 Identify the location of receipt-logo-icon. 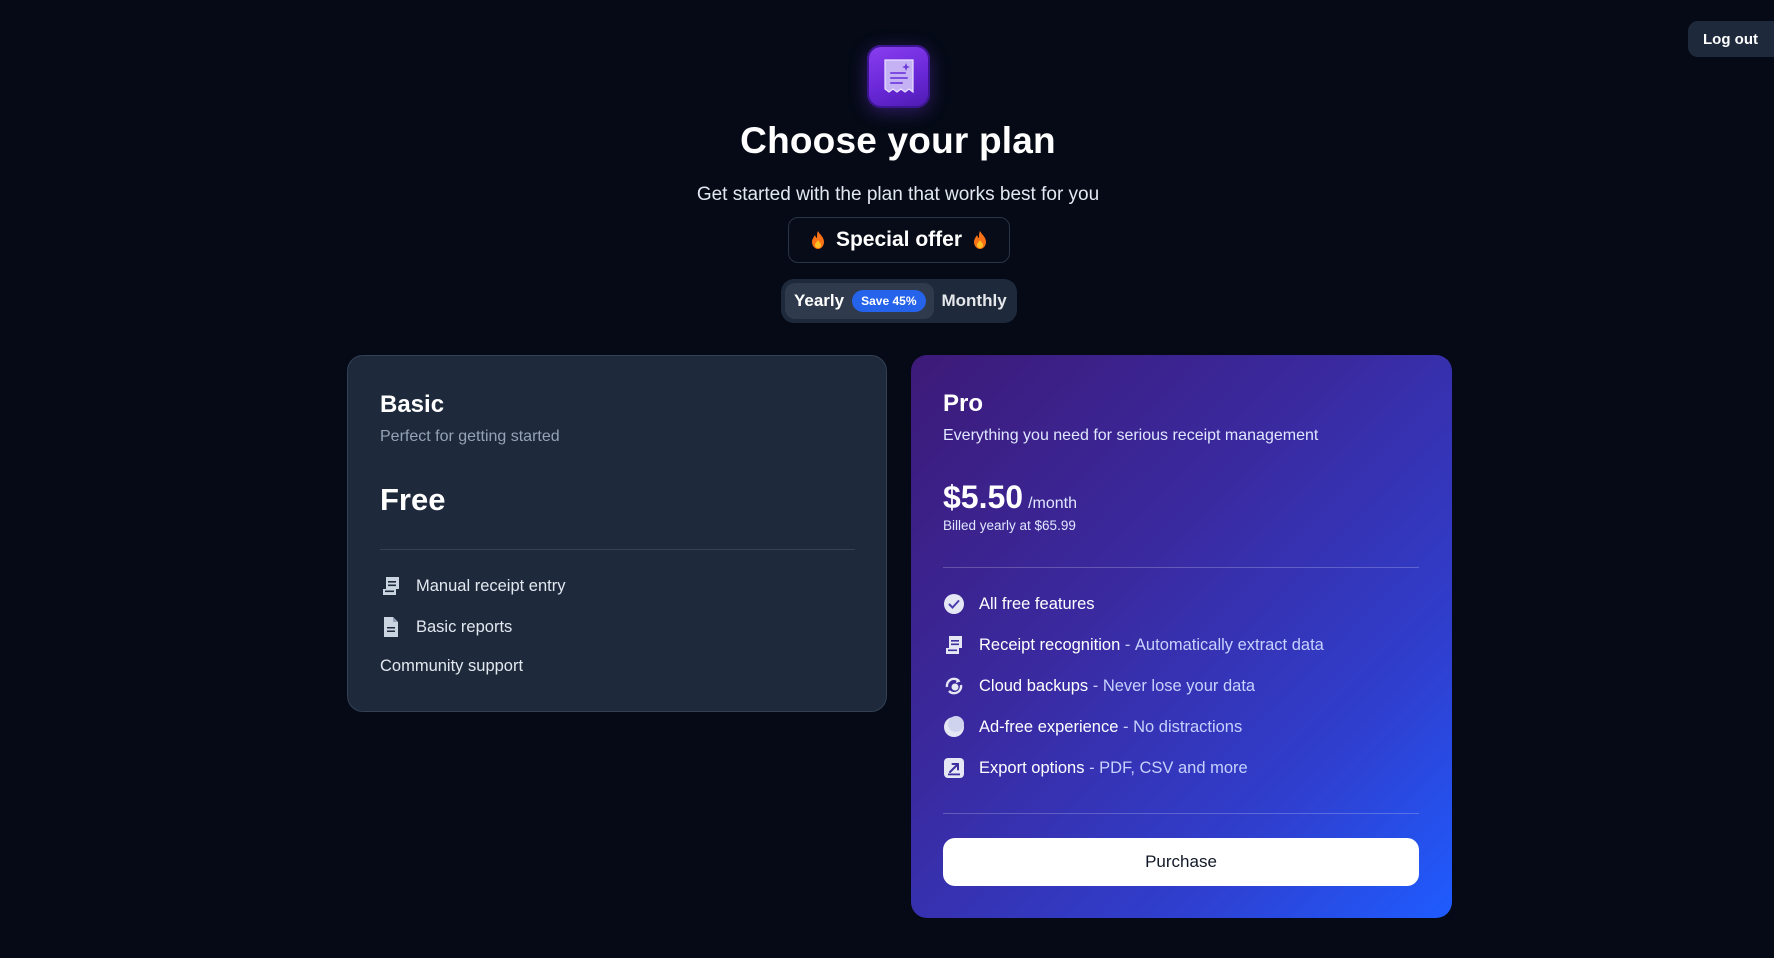
(898, 75).